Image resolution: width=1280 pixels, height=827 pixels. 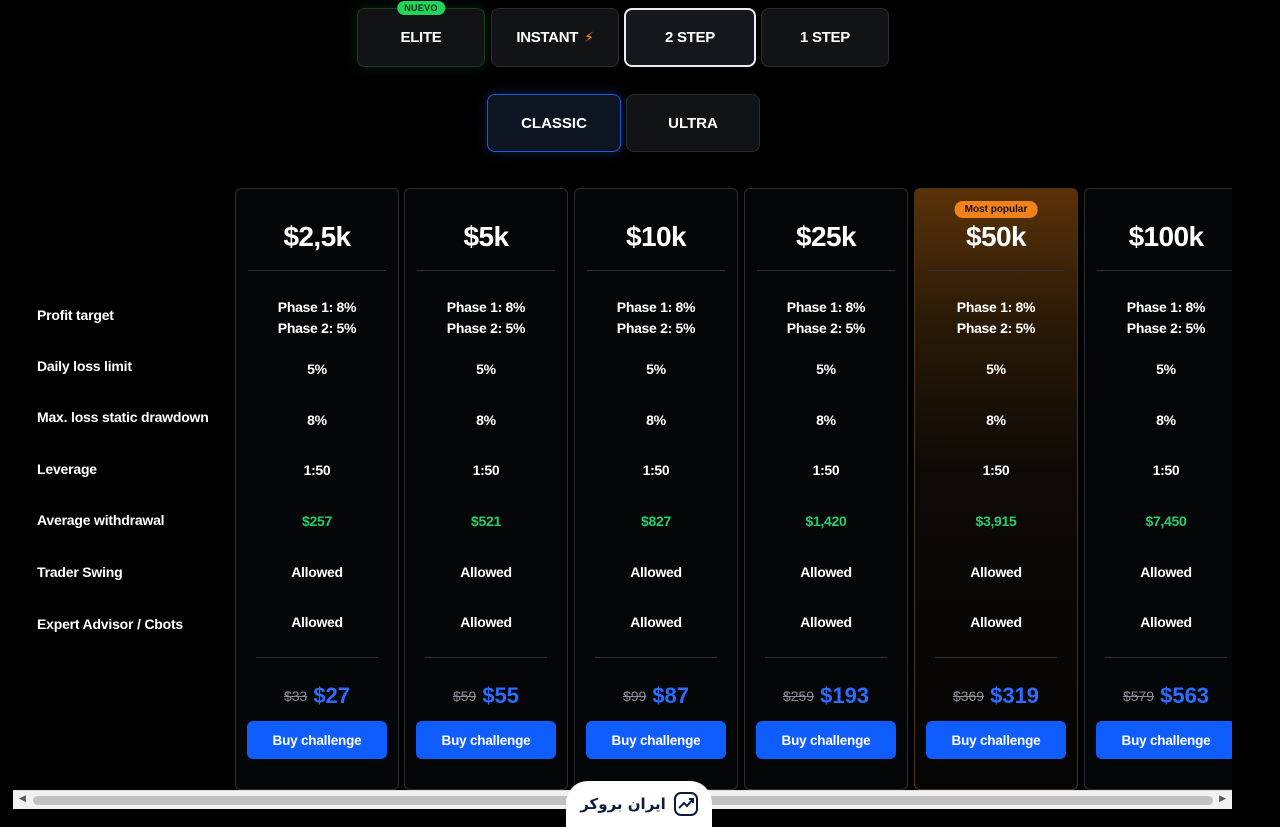 What do you see at coordinates (656, 696) in the screenshot?
I see `price-row: $99 $87` at bounding box center [656, 696].